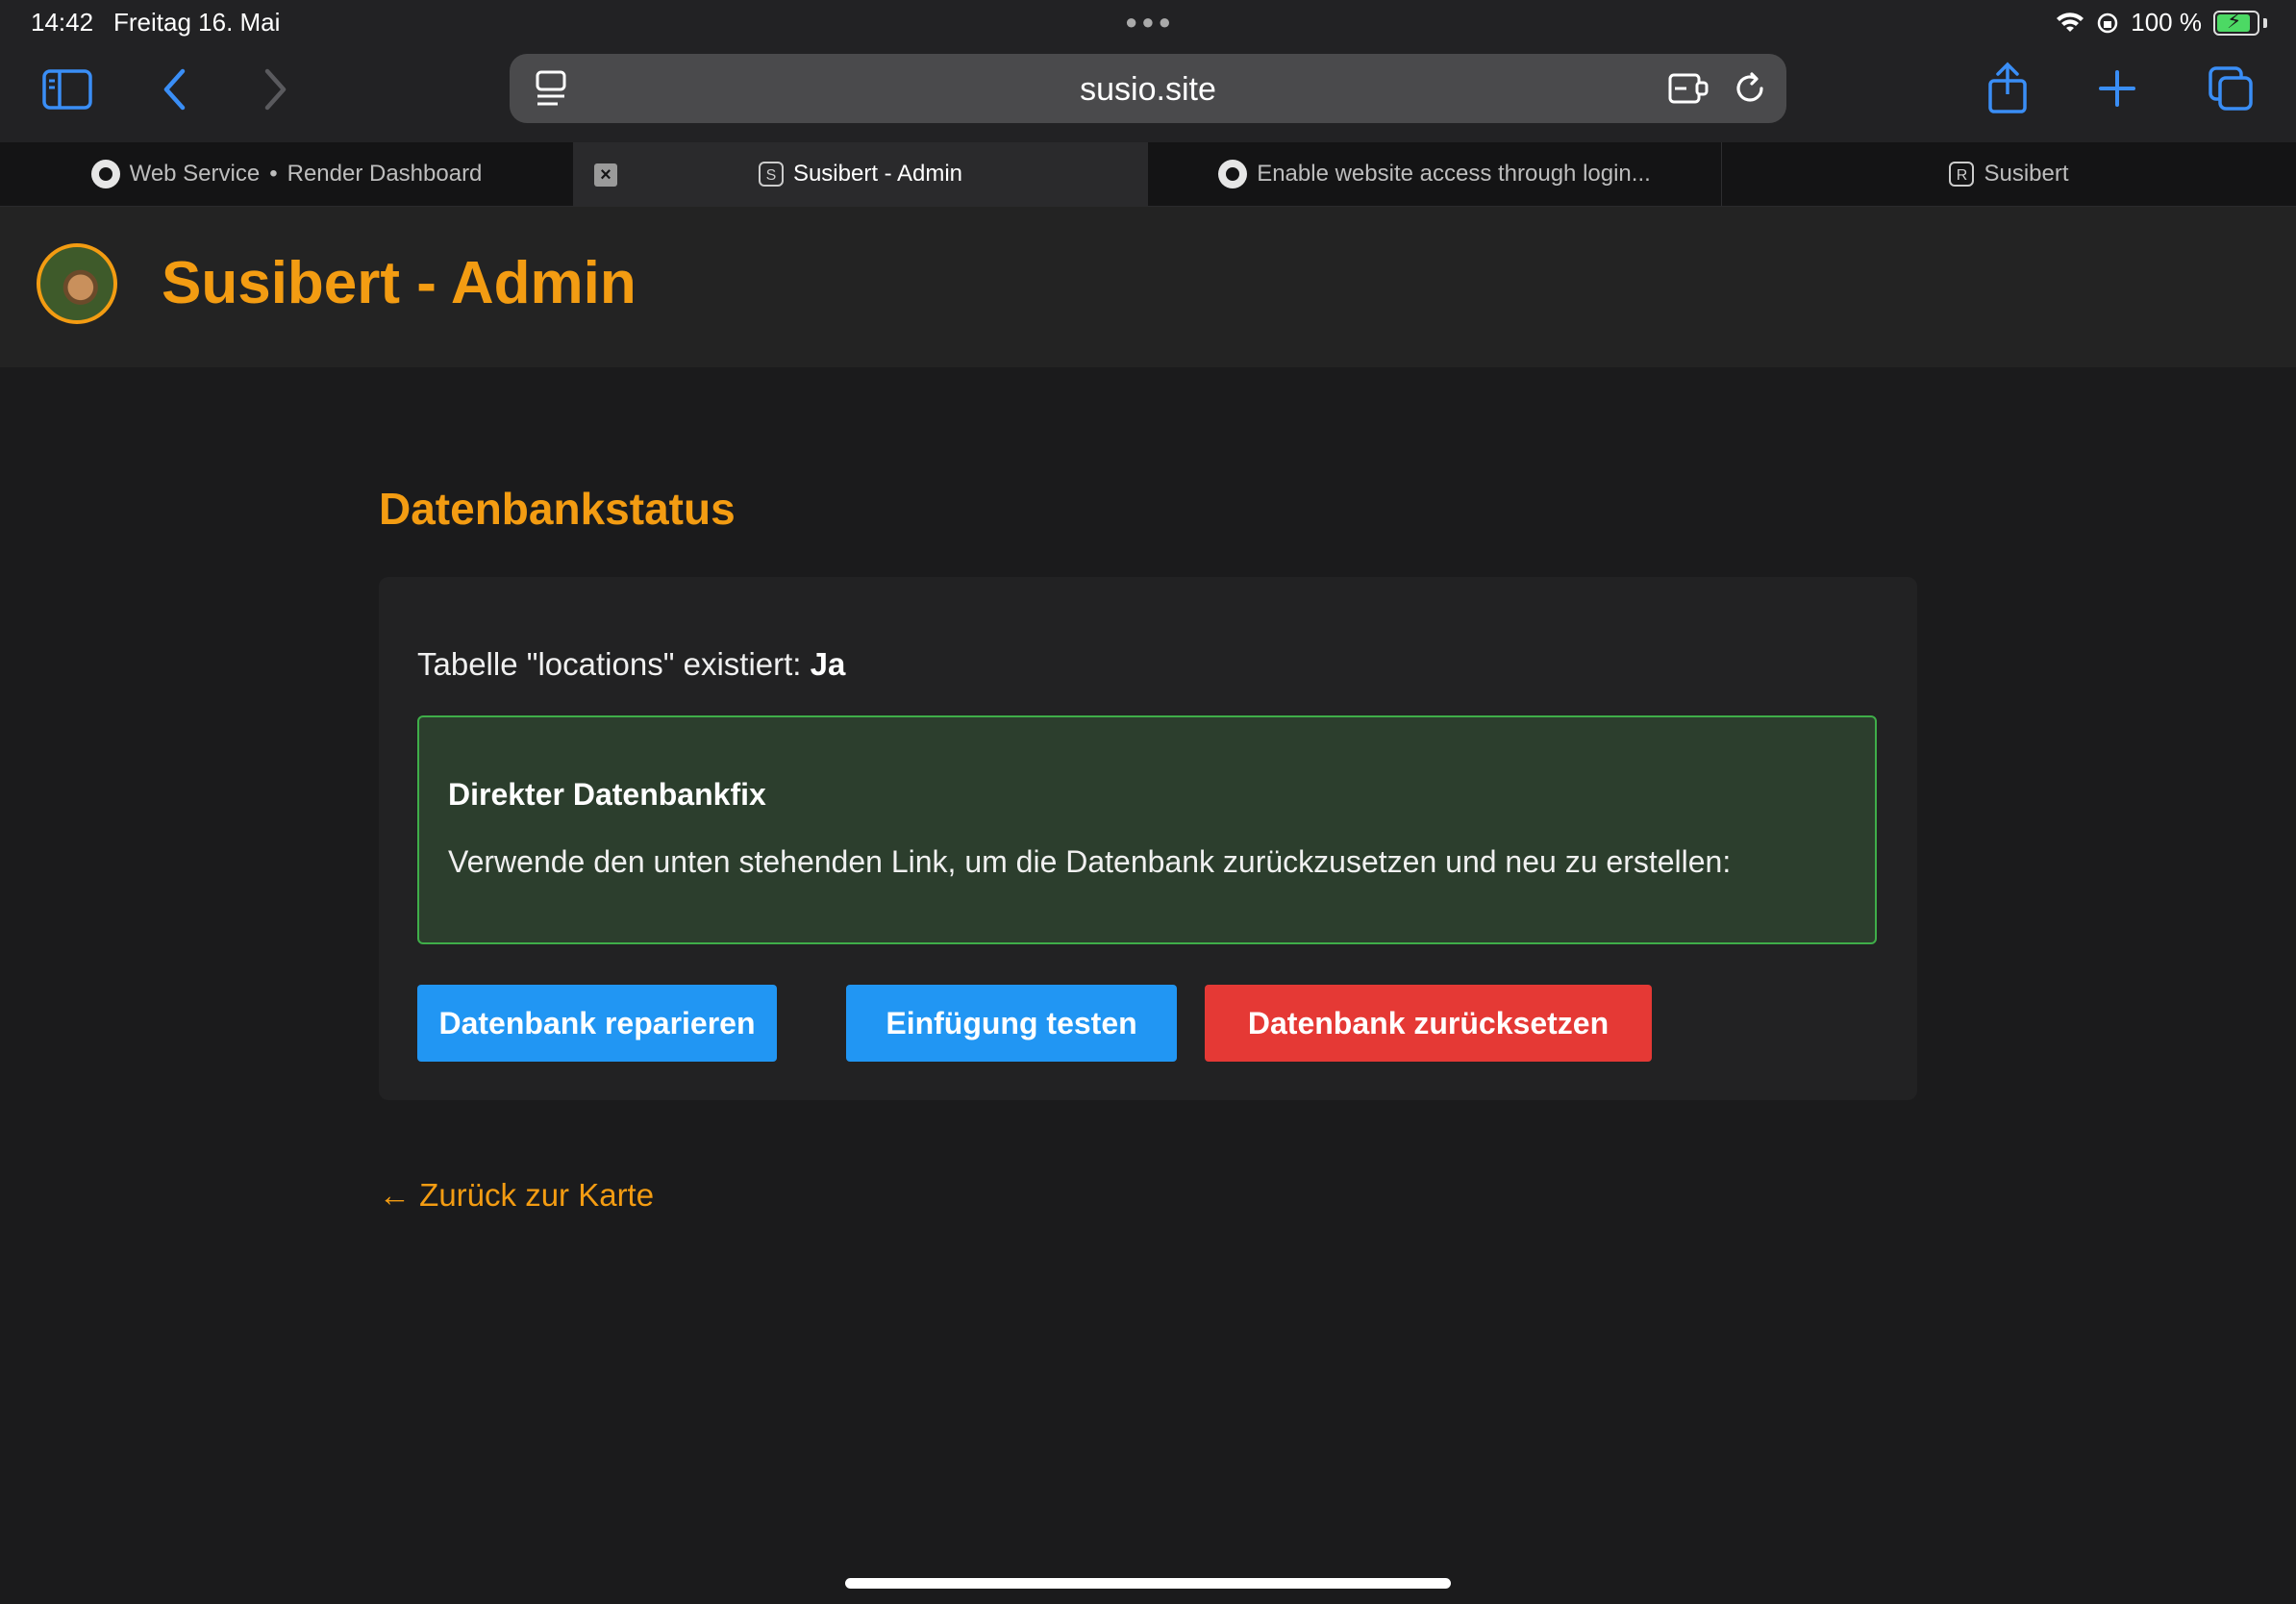 The height and width of the screenshot is (1604, 2296). I want to click on tab-render-dashboard: Web Service • Render Dashboard, so click(286, 174).